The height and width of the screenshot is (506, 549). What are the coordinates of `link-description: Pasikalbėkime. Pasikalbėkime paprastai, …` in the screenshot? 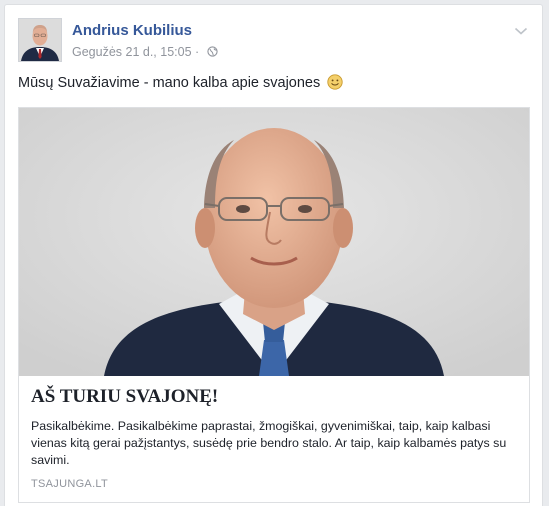 It's located at (269, 443).